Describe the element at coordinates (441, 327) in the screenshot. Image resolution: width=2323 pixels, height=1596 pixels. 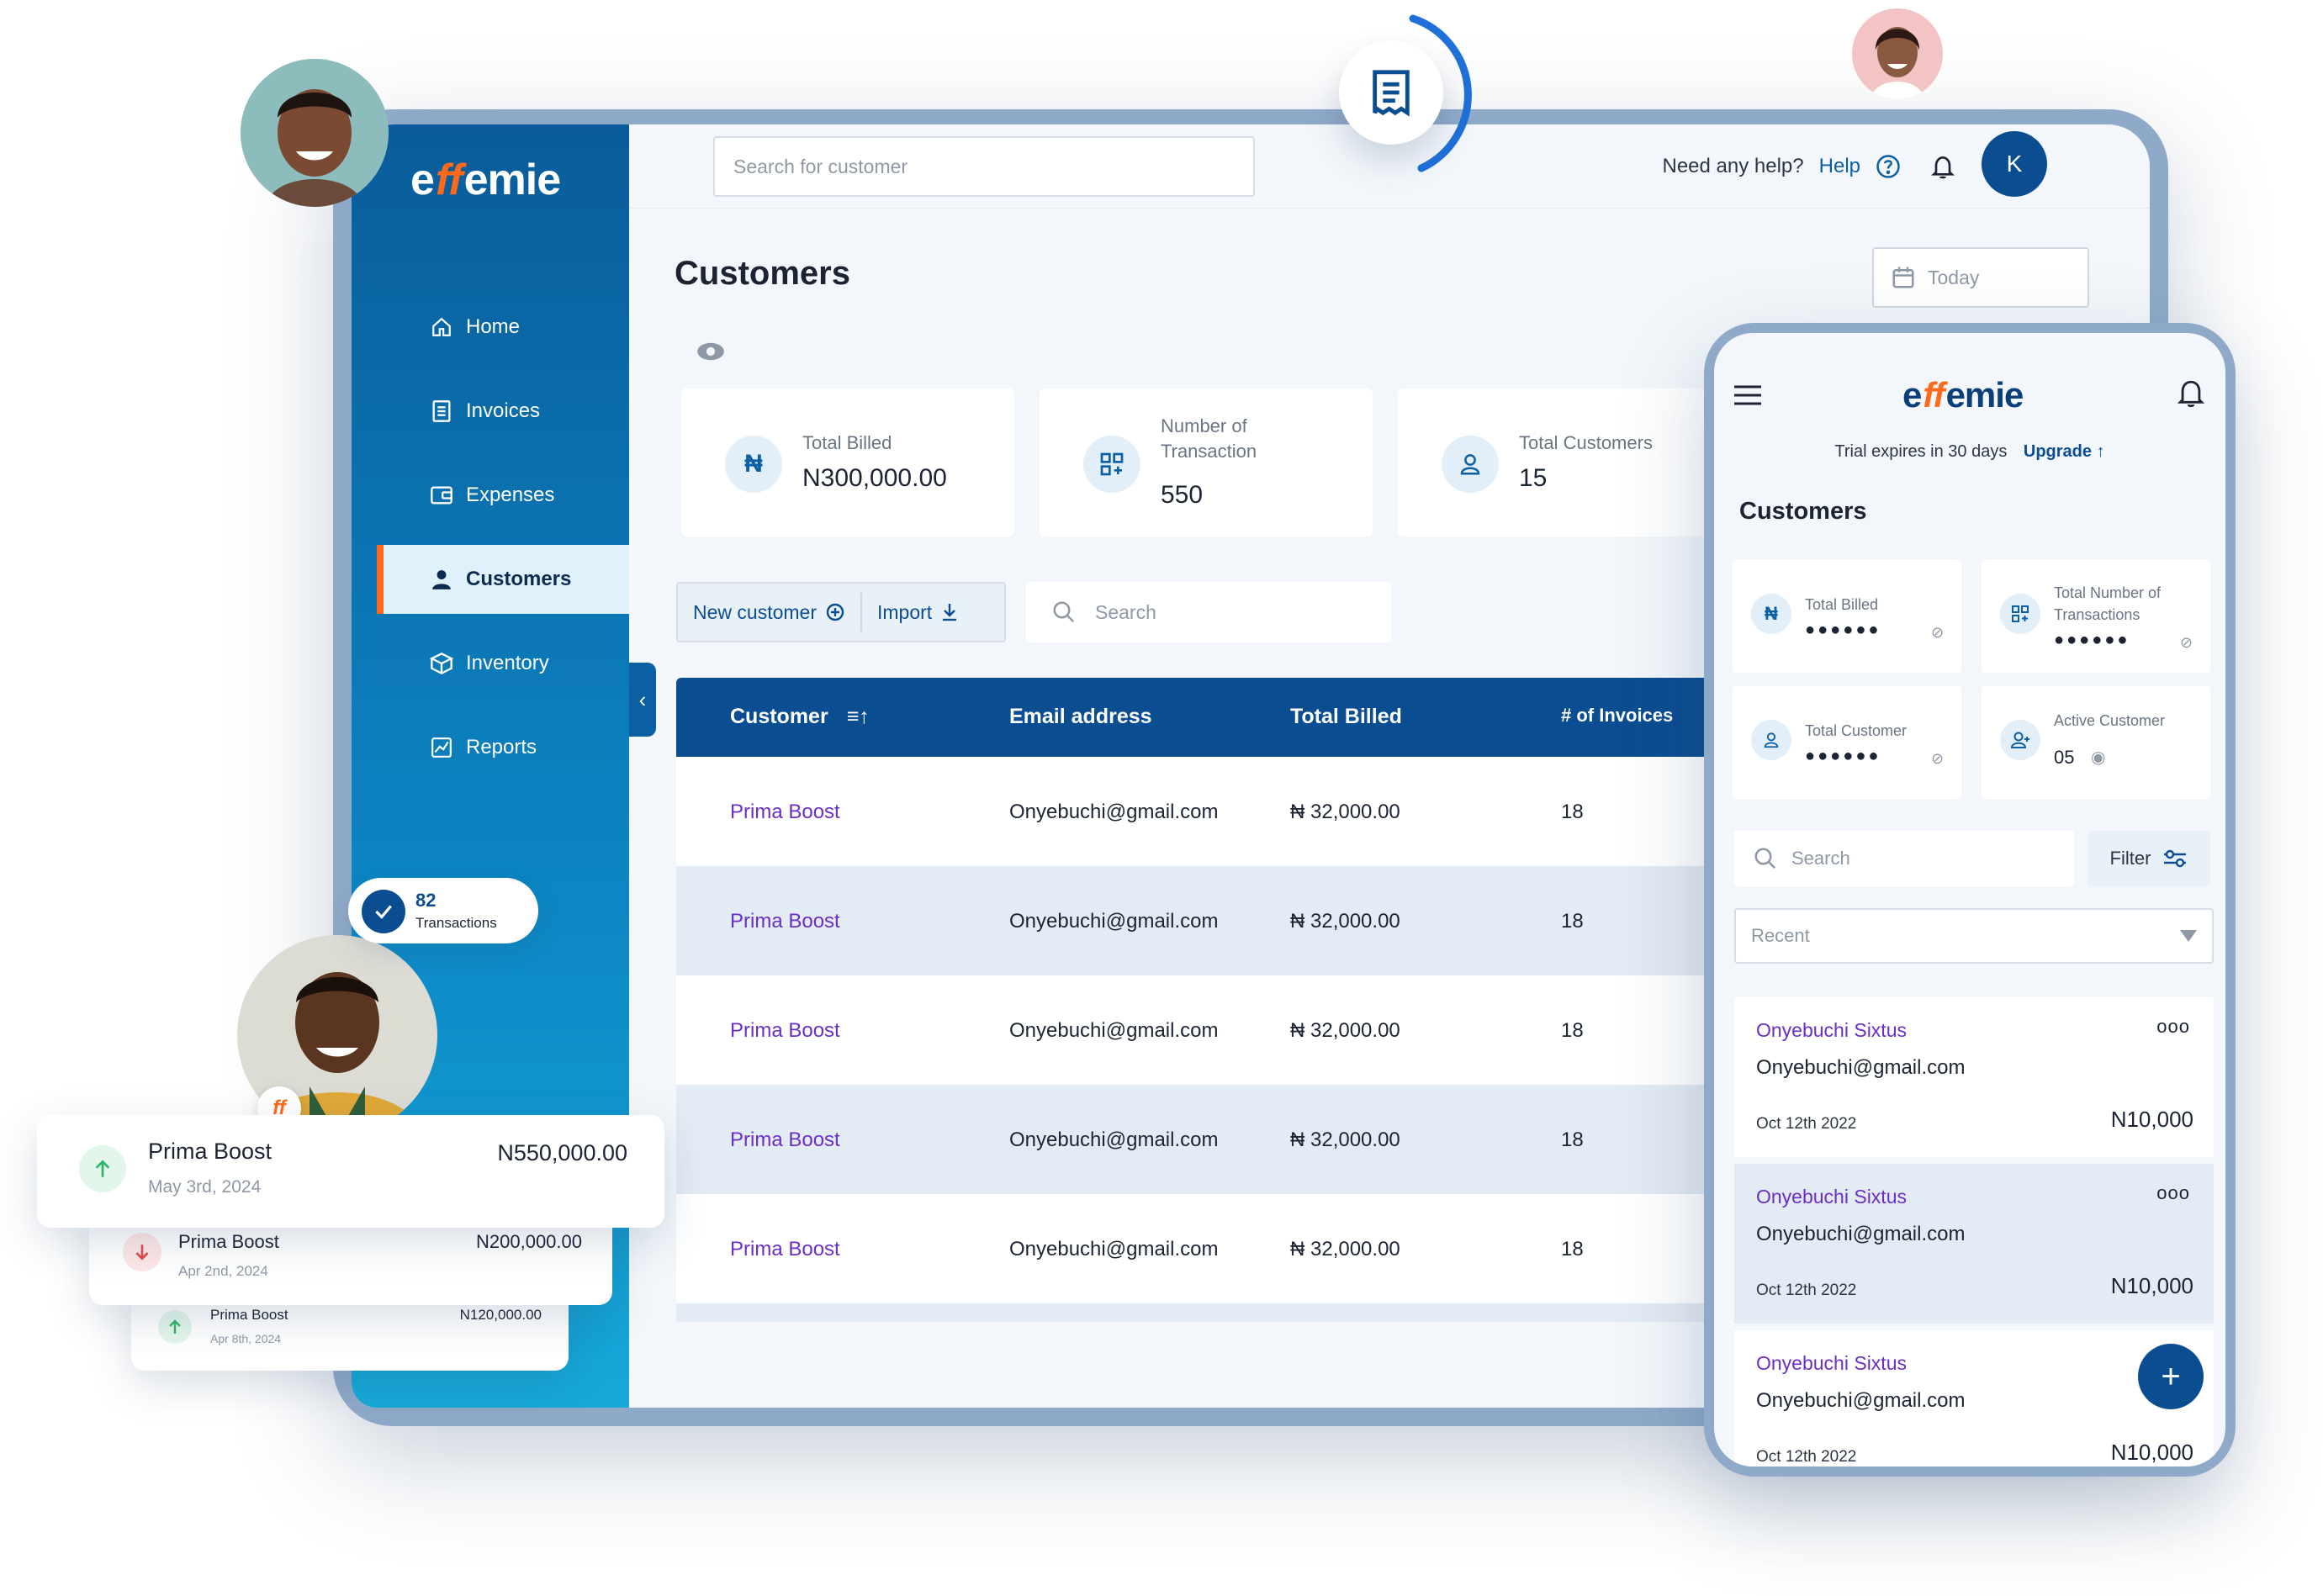
I see `home-icon` at that location.